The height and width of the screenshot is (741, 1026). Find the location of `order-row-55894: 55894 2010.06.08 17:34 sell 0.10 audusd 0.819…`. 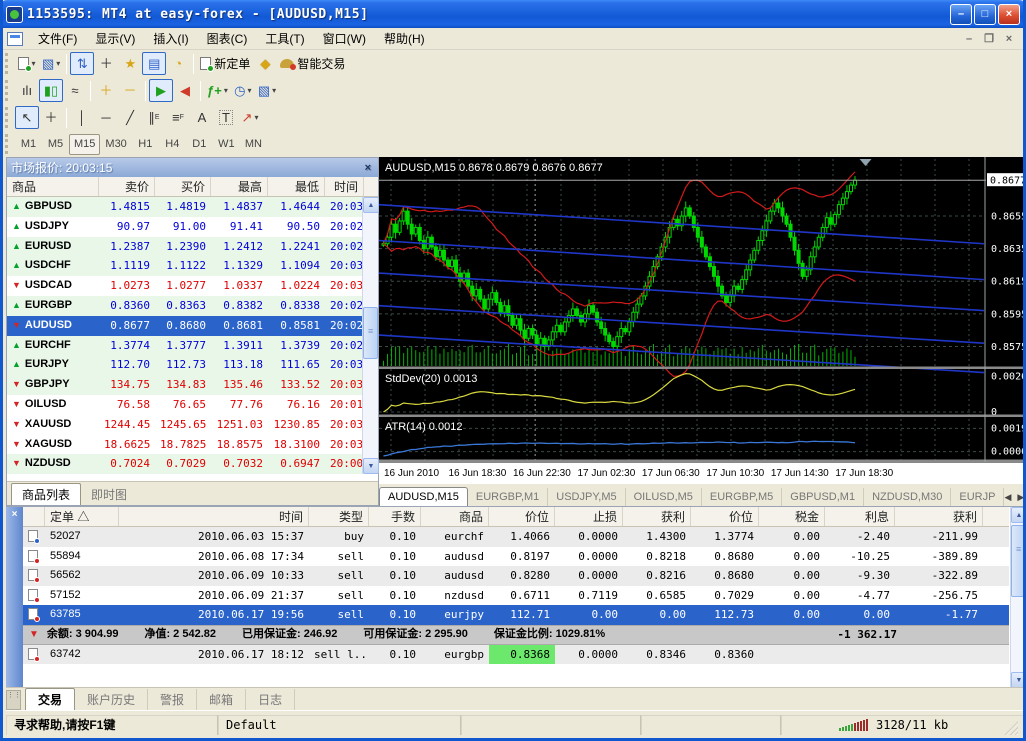

order-row-55894: 55894 2010.06.08 17:34 sell 0.10 audusd 0.819… is located at coordinates (516, 557).